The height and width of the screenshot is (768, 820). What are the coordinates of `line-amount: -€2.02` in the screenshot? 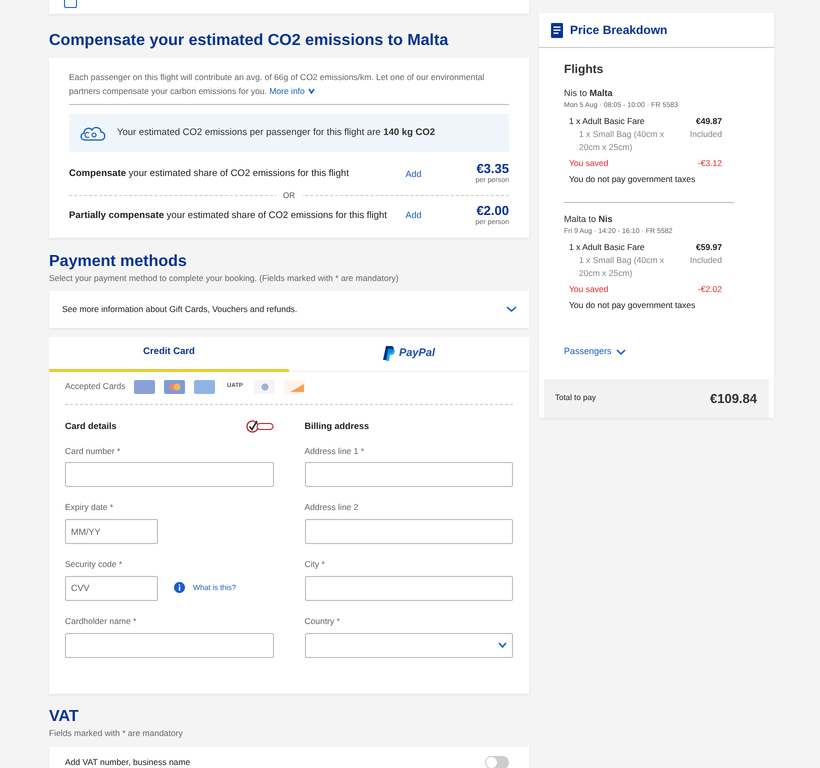 It's located at (710, 289).